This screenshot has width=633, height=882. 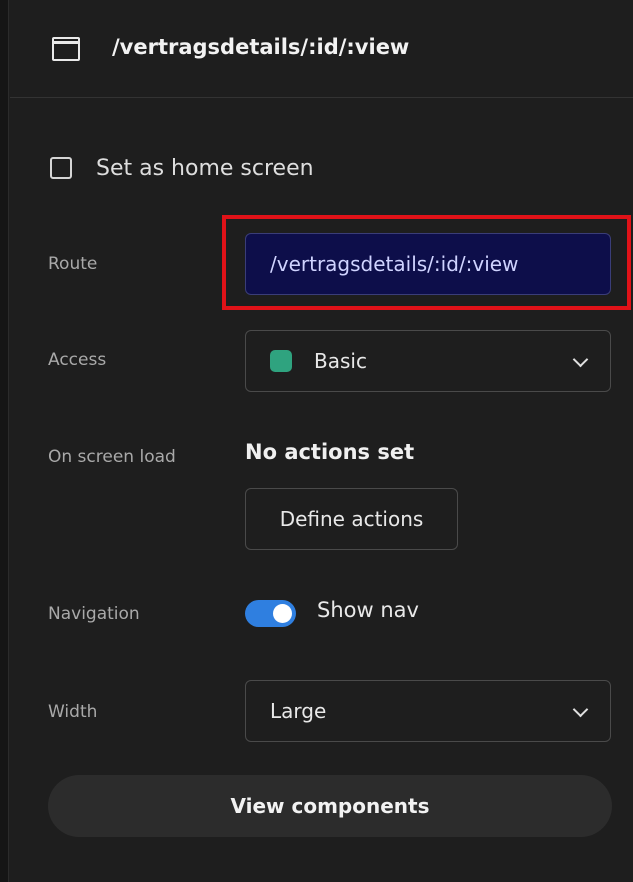 What do you see at coordinates (281, 361) in the screenshot?
I see `access-status-dot` at bounding box center [281, 361].